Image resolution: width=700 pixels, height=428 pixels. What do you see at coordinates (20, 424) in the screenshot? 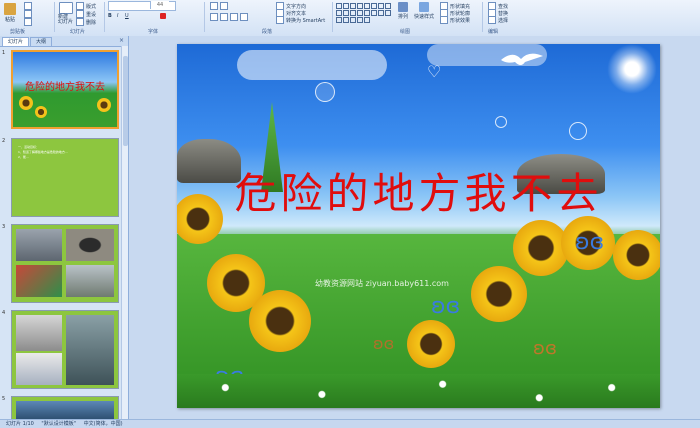
I see `slide-counter: 幻灯片 1/10` at bounding box center [20, 424].